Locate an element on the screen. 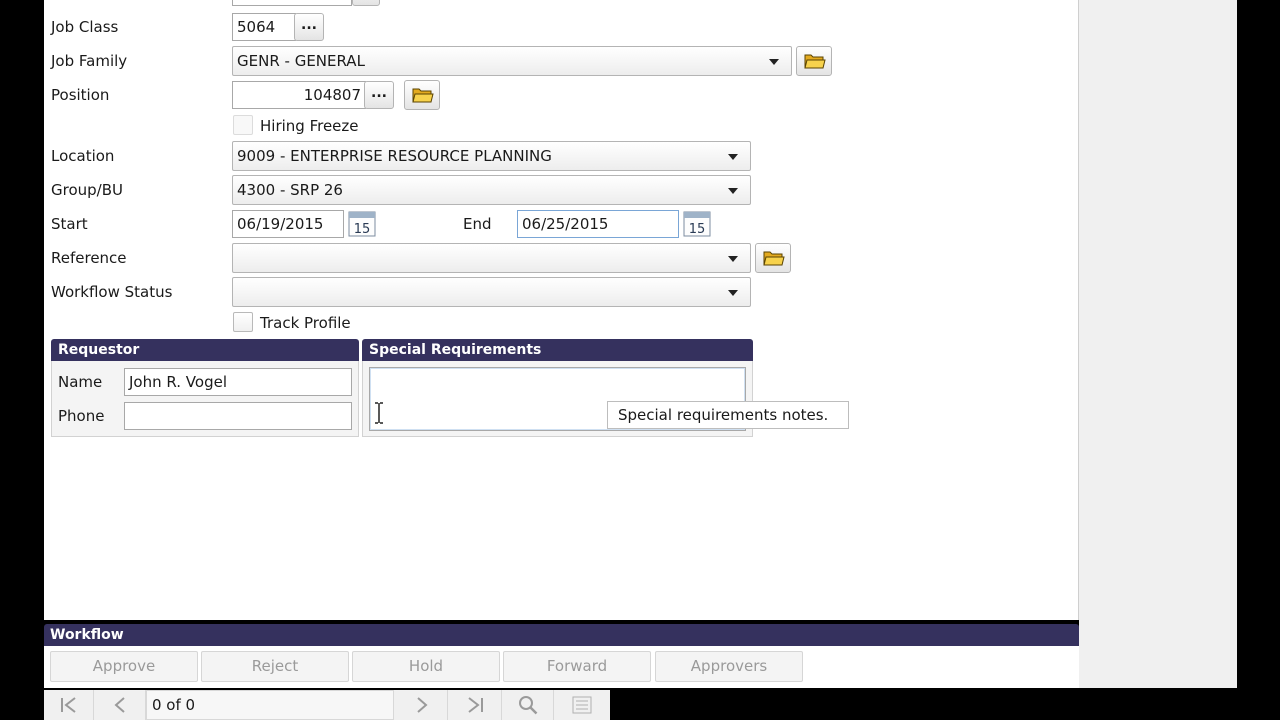 This screenshot has height=720, width=1280. partial-top-field is located at coordinates (292, 3).